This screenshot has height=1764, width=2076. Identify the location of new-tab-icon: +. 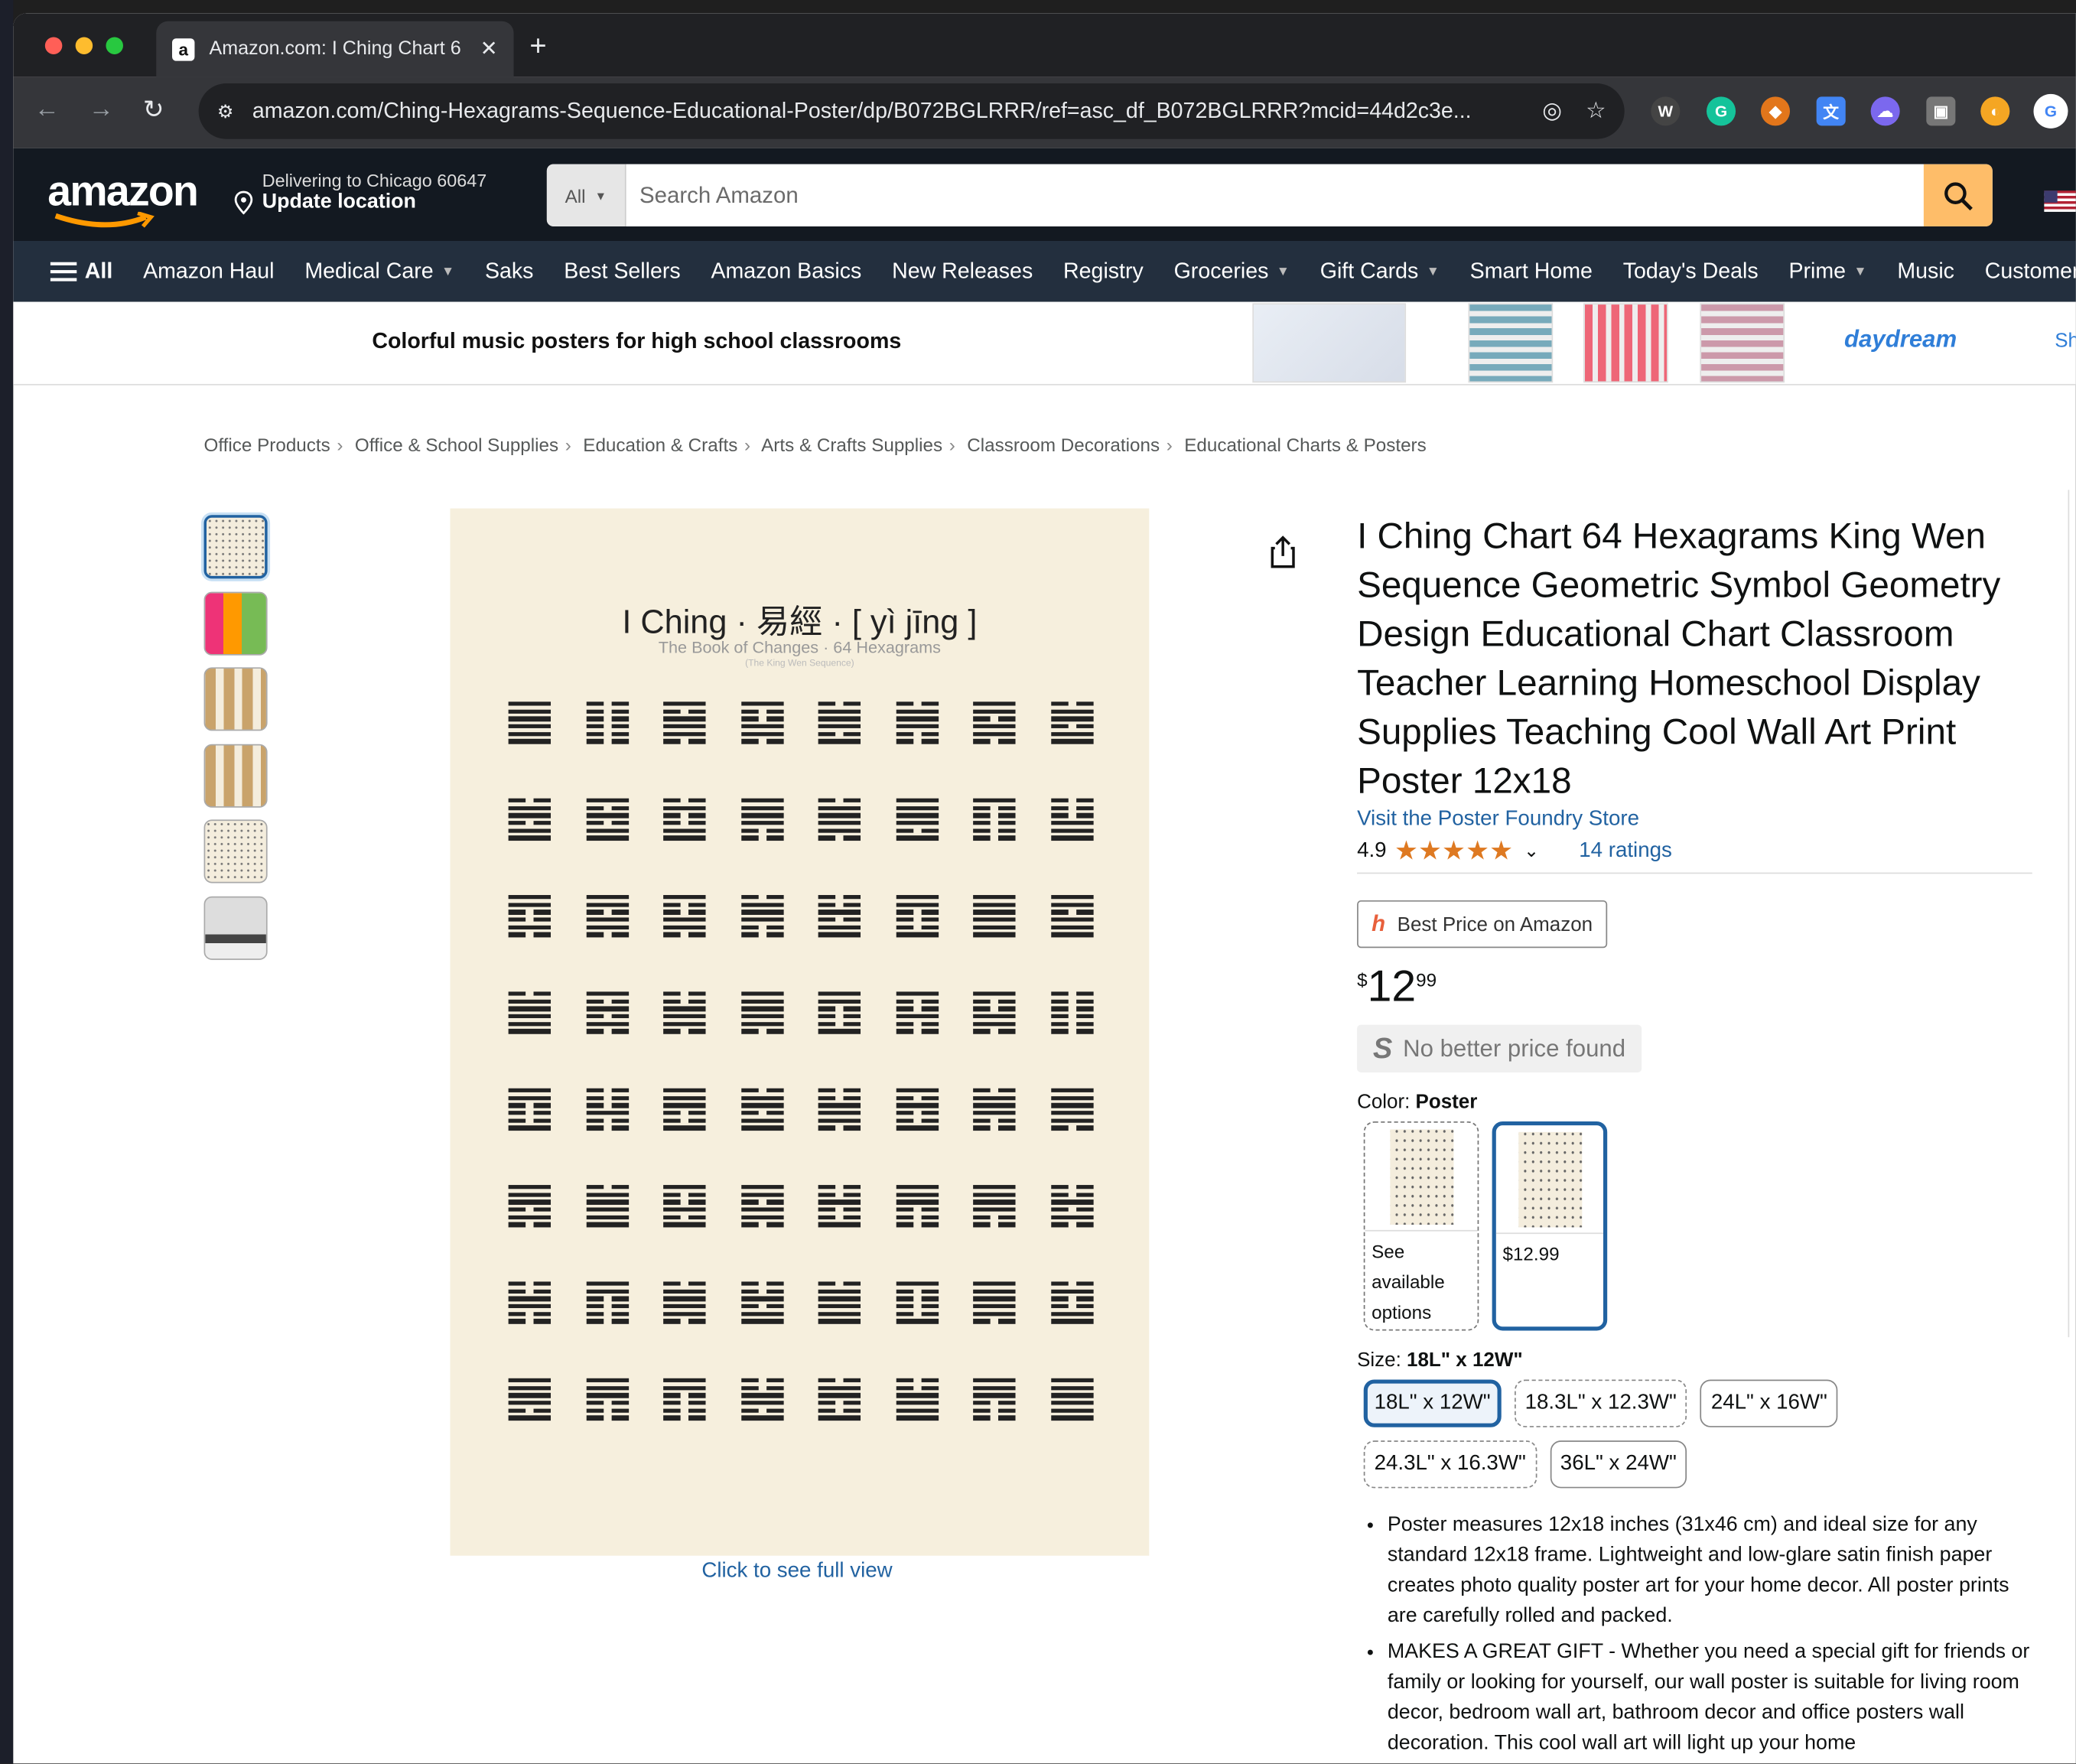
(537, 46).